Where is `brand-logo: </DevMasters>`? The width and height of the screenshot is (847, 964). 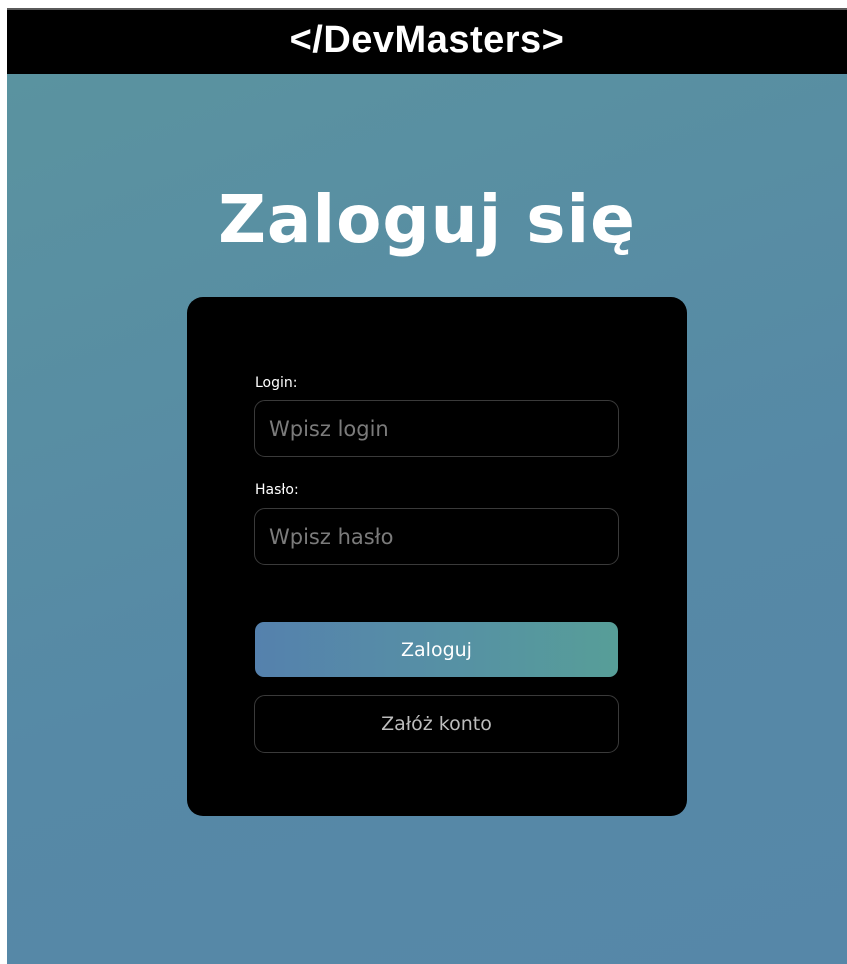 brand-logo: </DevMasters> is located at coordinates (427, 40).